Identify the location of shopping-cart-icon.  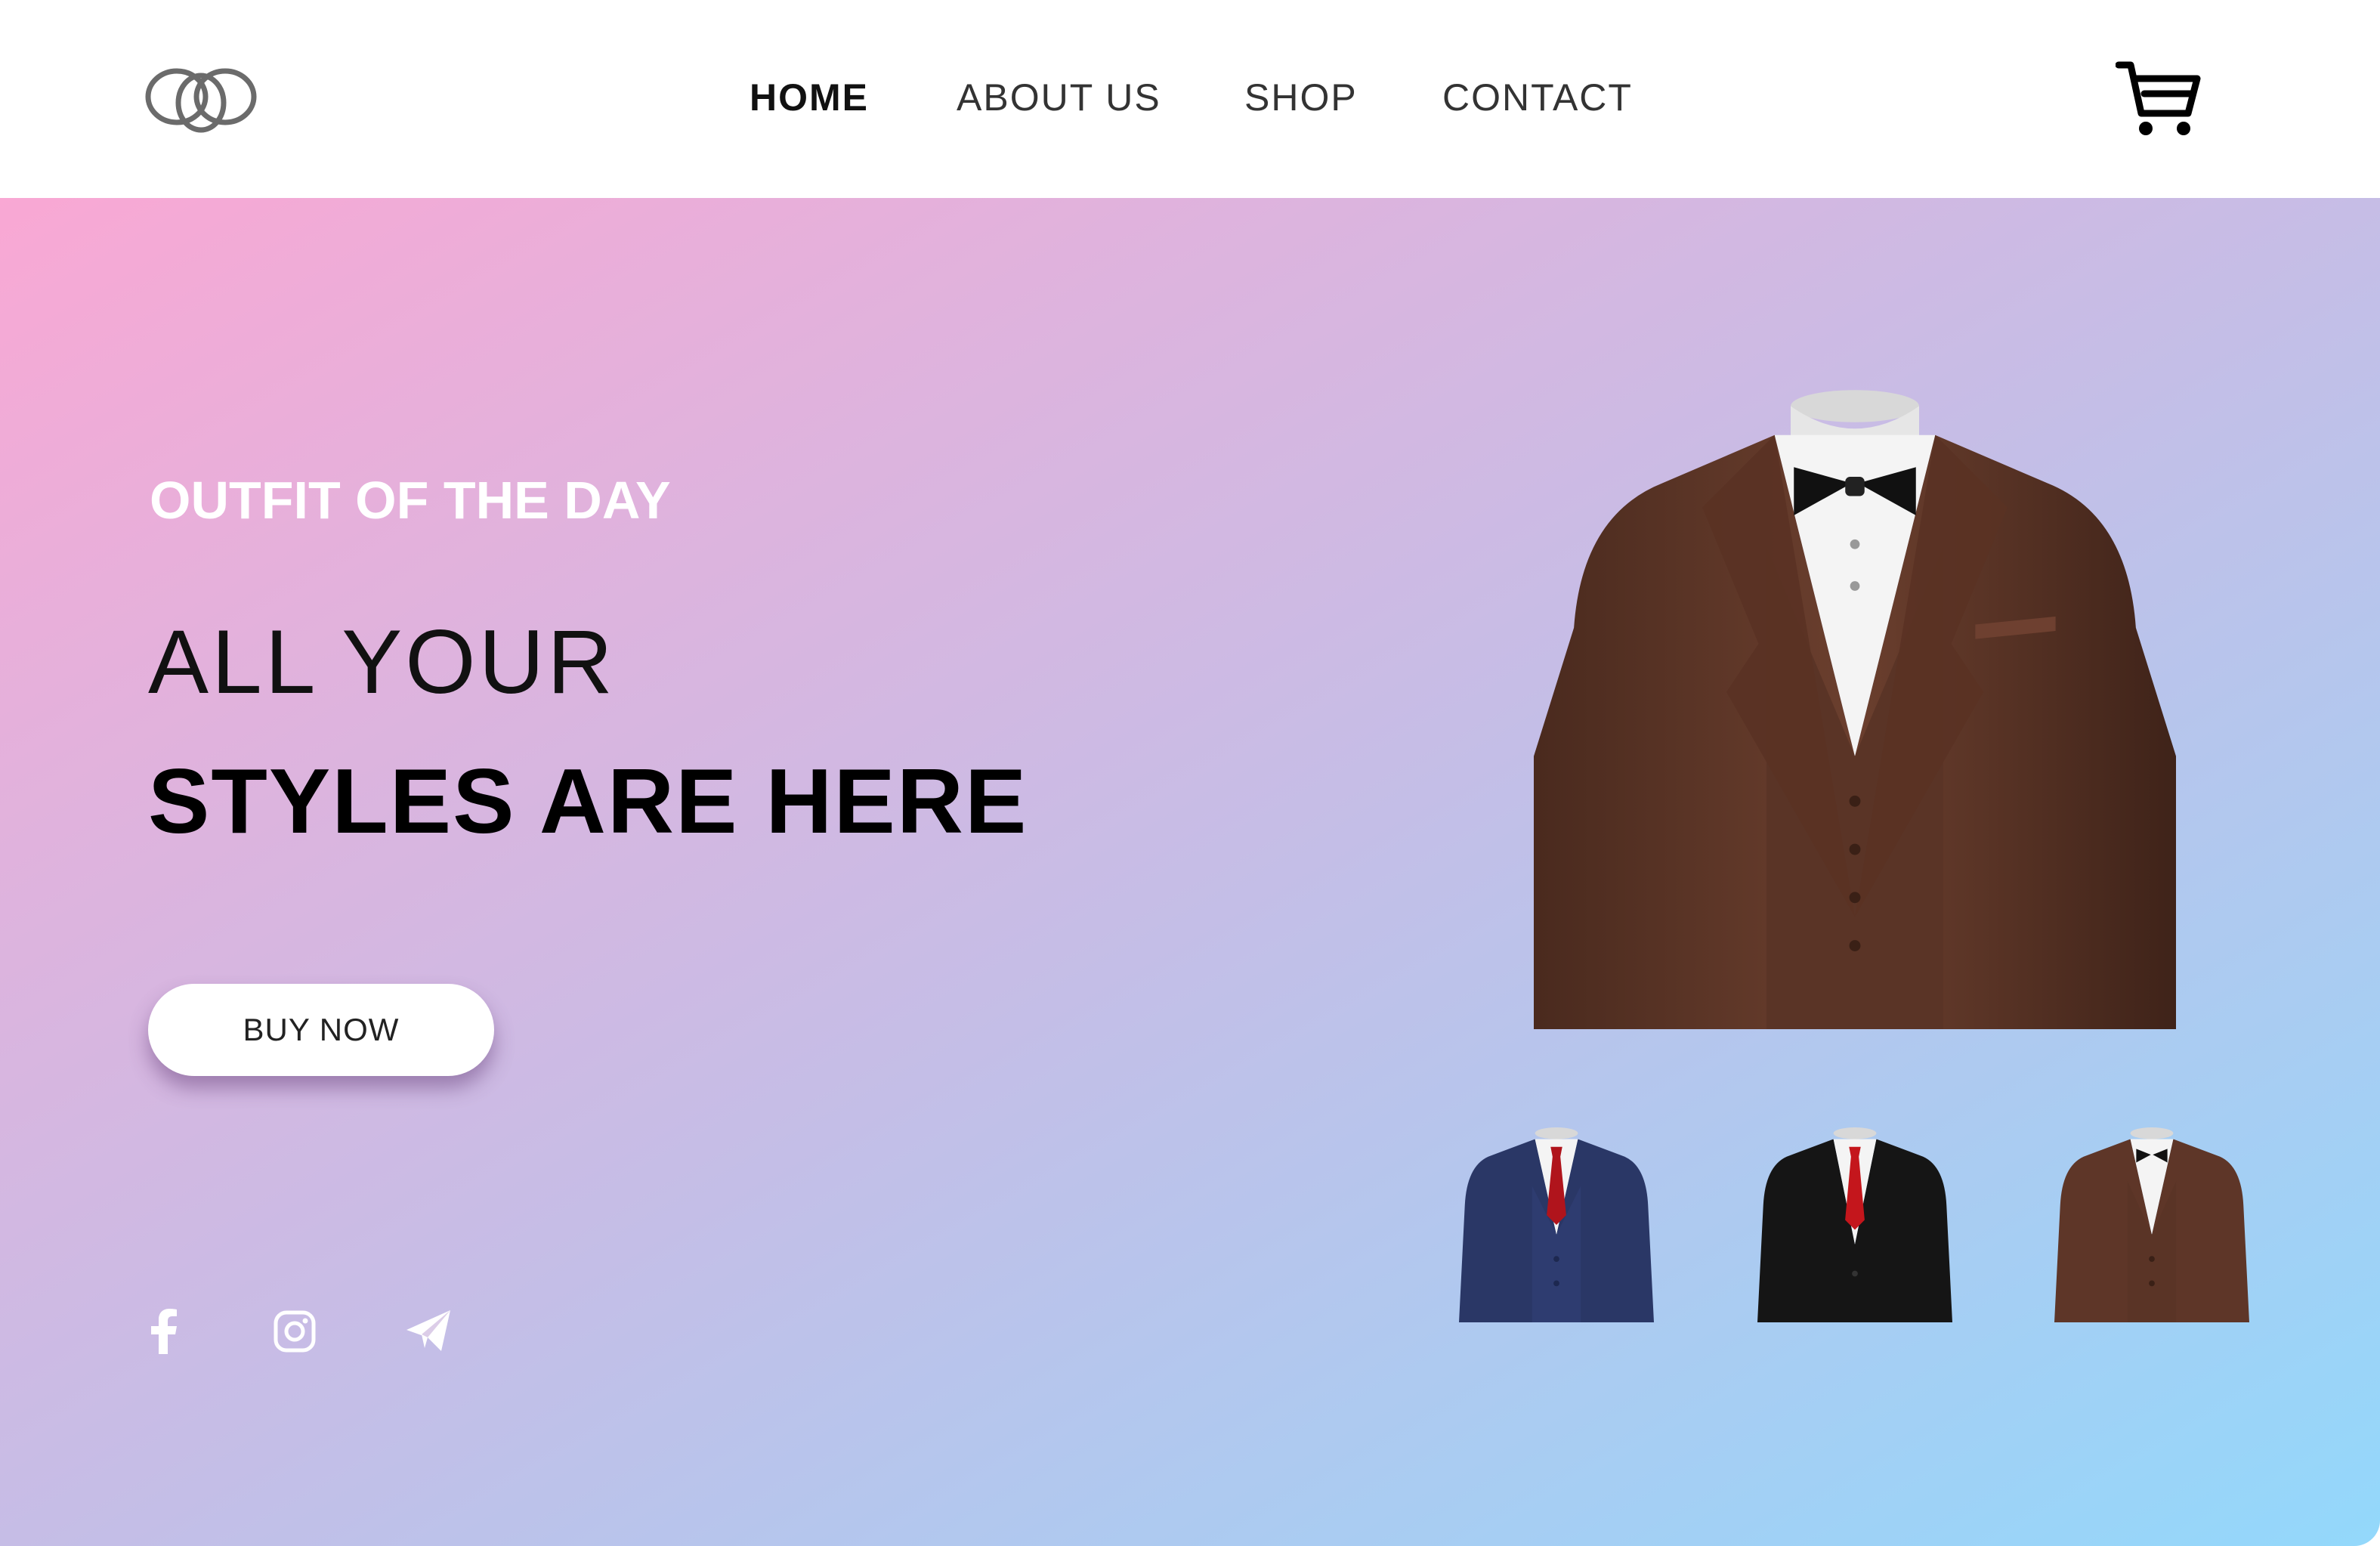
(2159, 99).